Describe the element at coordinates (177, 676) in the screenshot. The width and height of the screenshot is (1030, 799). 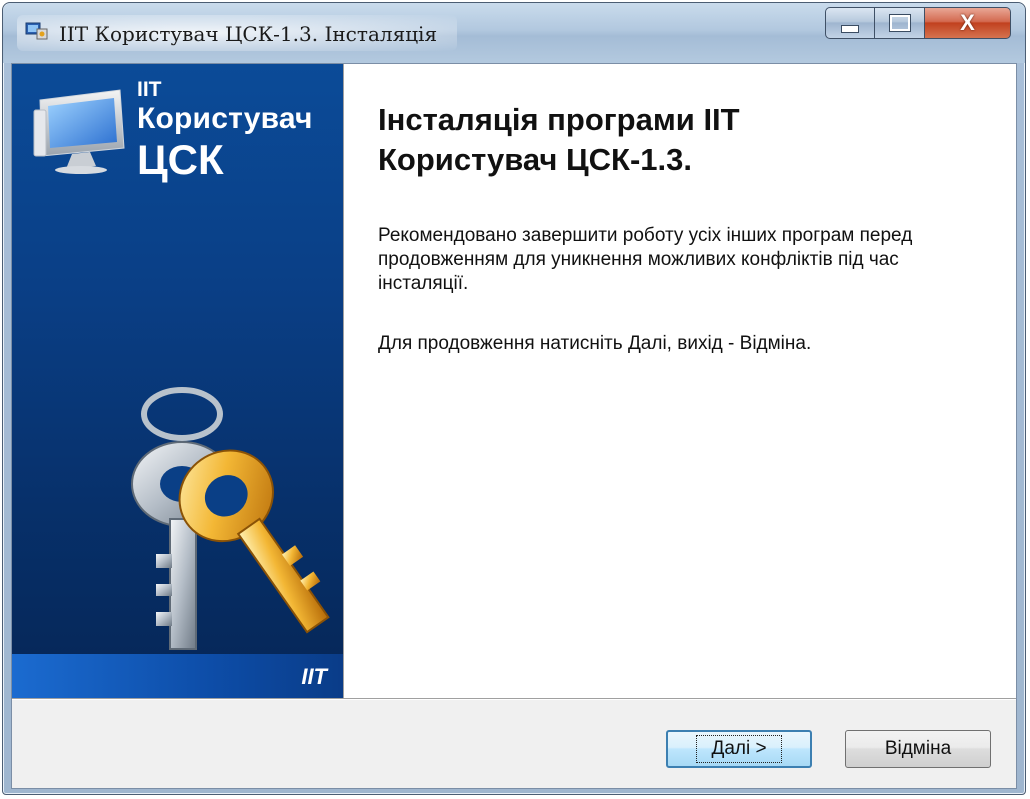
I see `sidebar-bottom-strip: IIT` at that location.